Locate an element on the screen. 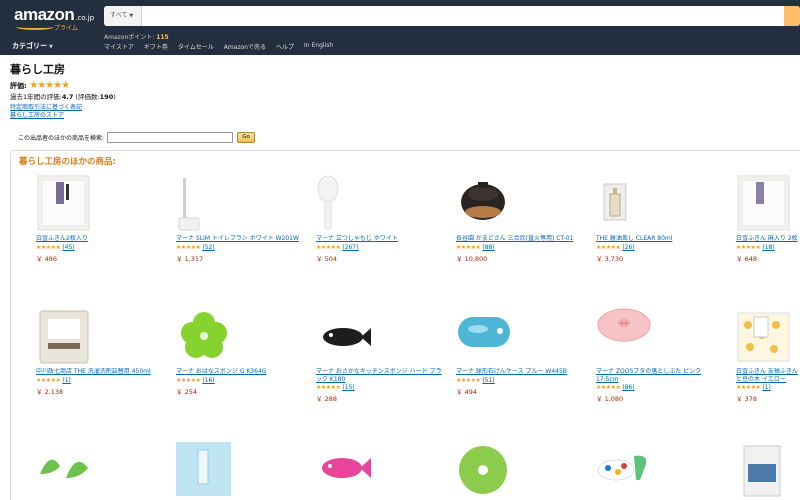 Image resolution: width=800 pixels, height=500 pixels. product-title-link: マーナ おはなスポンジ G K364G is located at coordinates (240, 372).